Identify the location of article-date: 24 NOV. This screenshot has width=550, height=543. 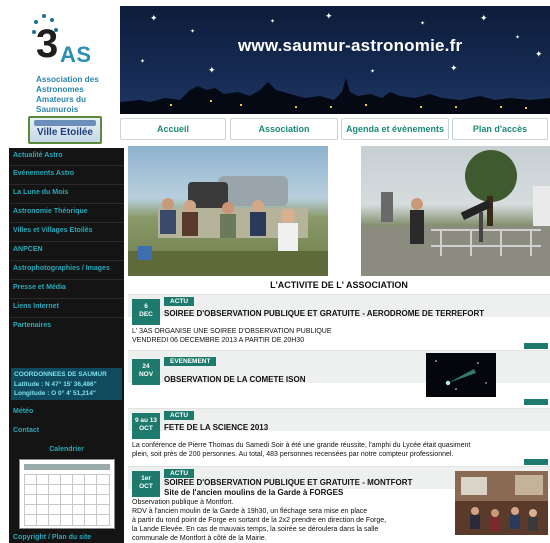
(146, 372).